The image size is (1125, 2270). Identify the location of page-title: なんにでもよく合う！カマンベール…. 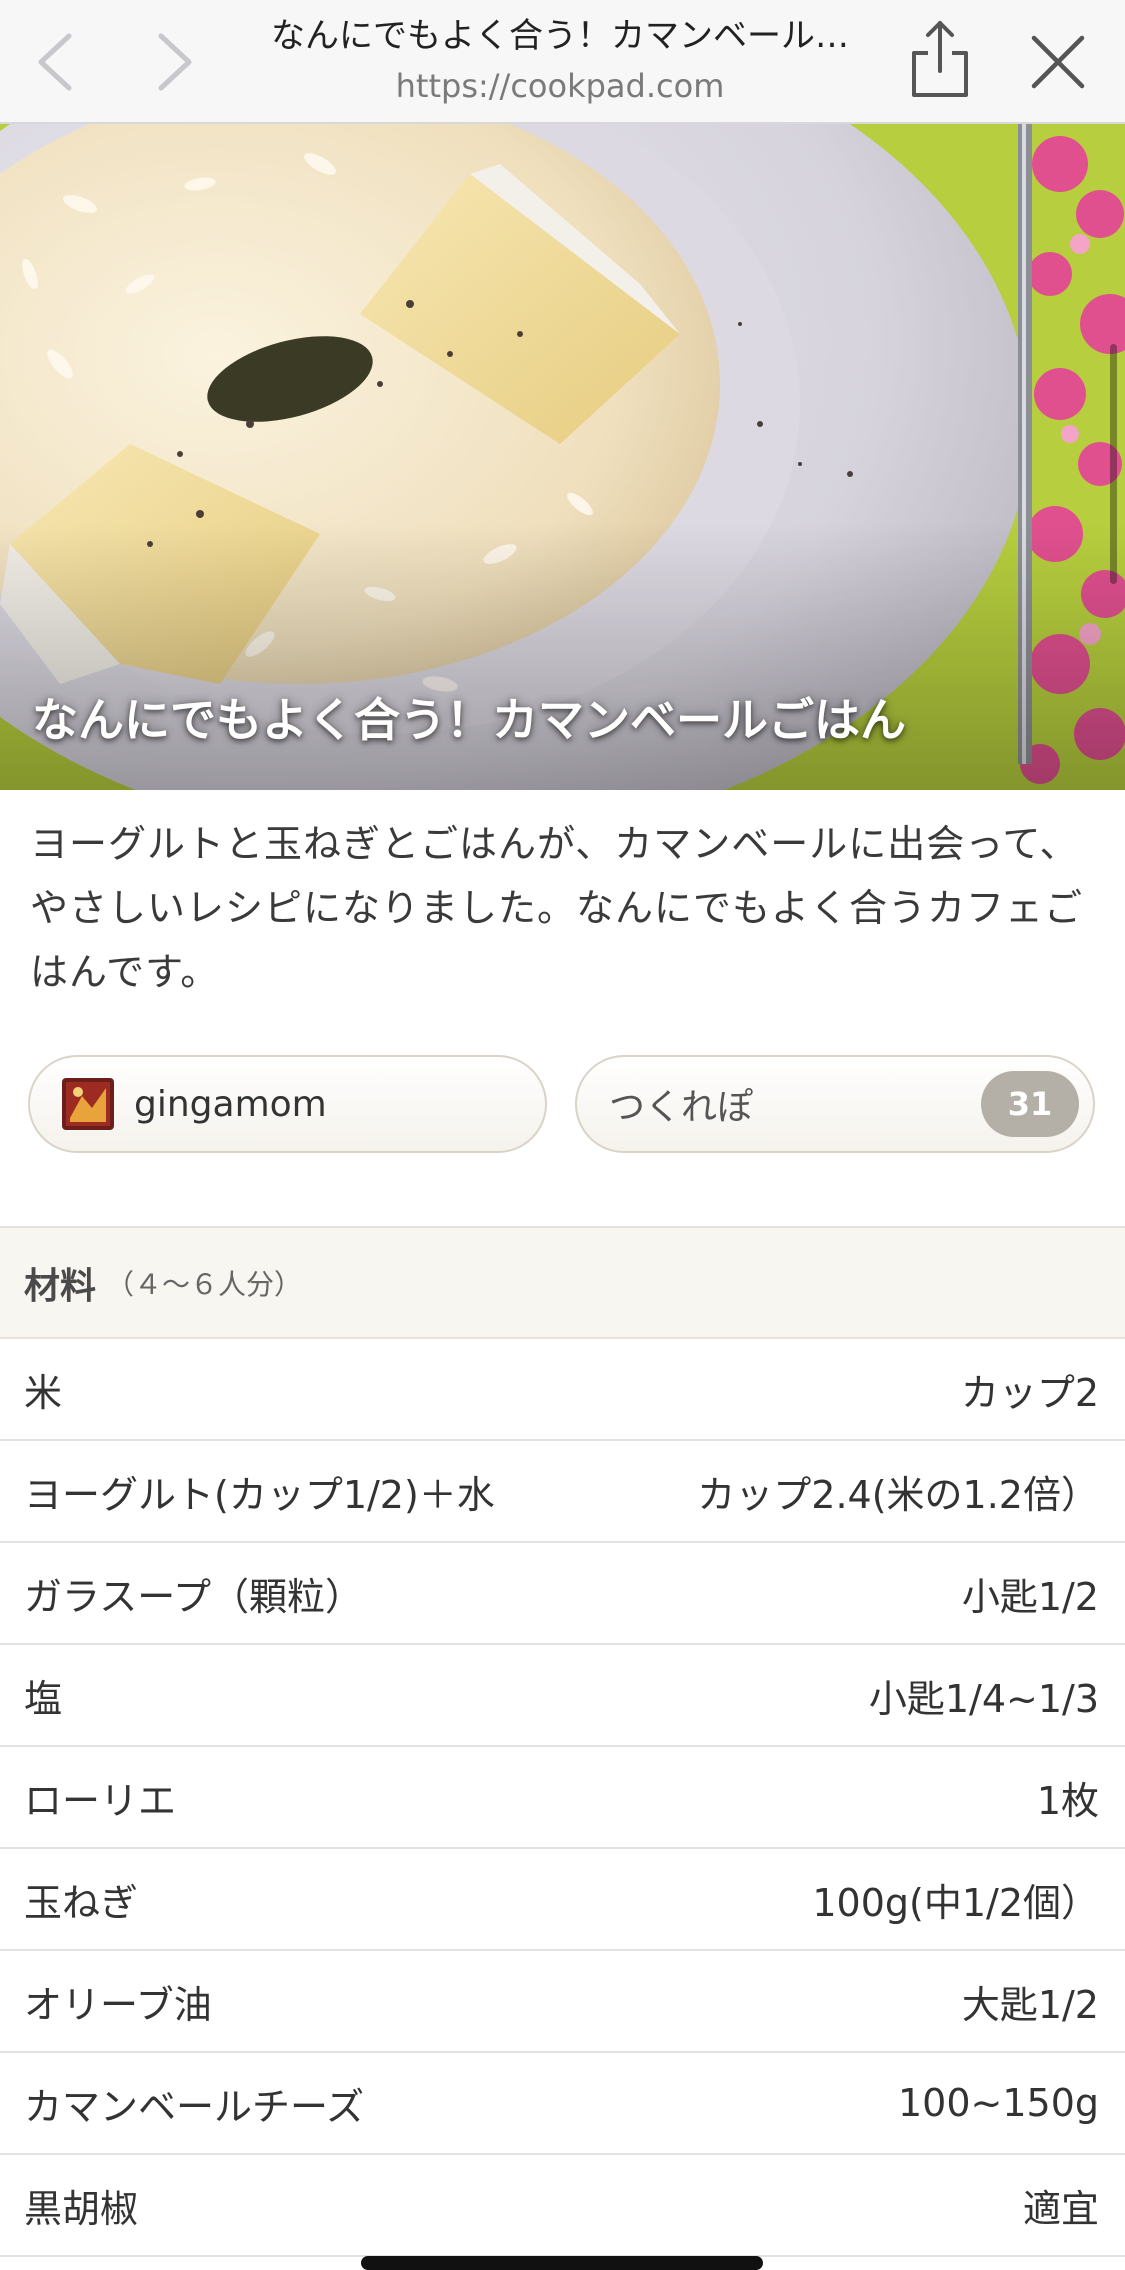
(560, 36).